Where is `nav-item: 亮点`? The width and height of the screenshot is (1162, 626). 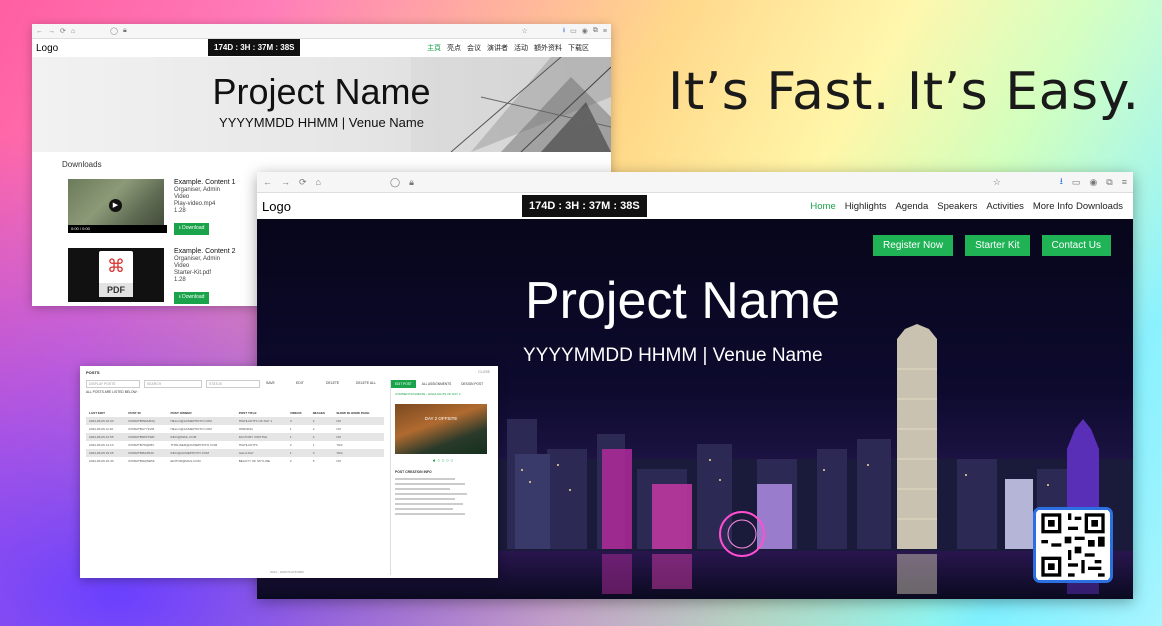
nav-item: 亮点 is located at coordinates (454, 48).